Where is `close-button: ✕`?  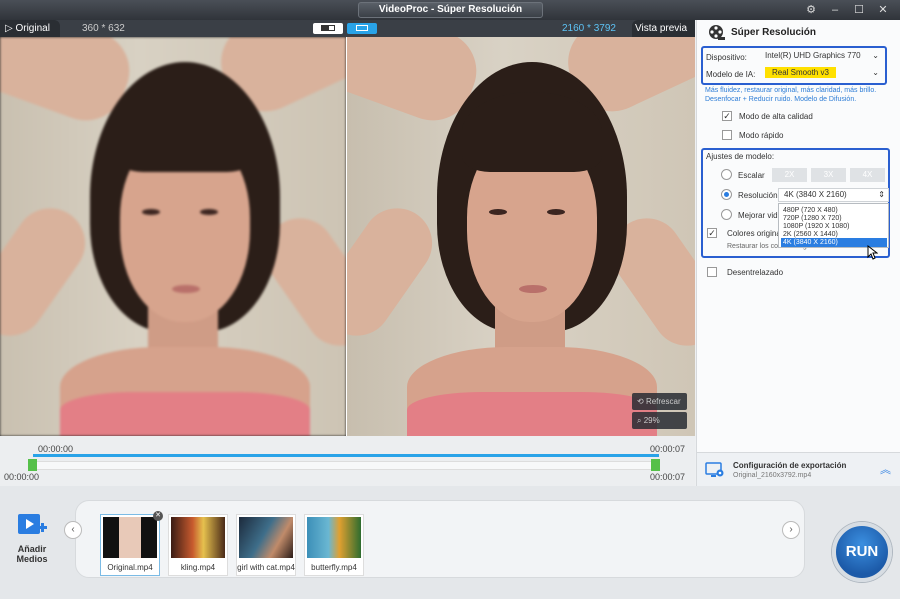
close-button: ✕ is located at coordinates (883, 10).